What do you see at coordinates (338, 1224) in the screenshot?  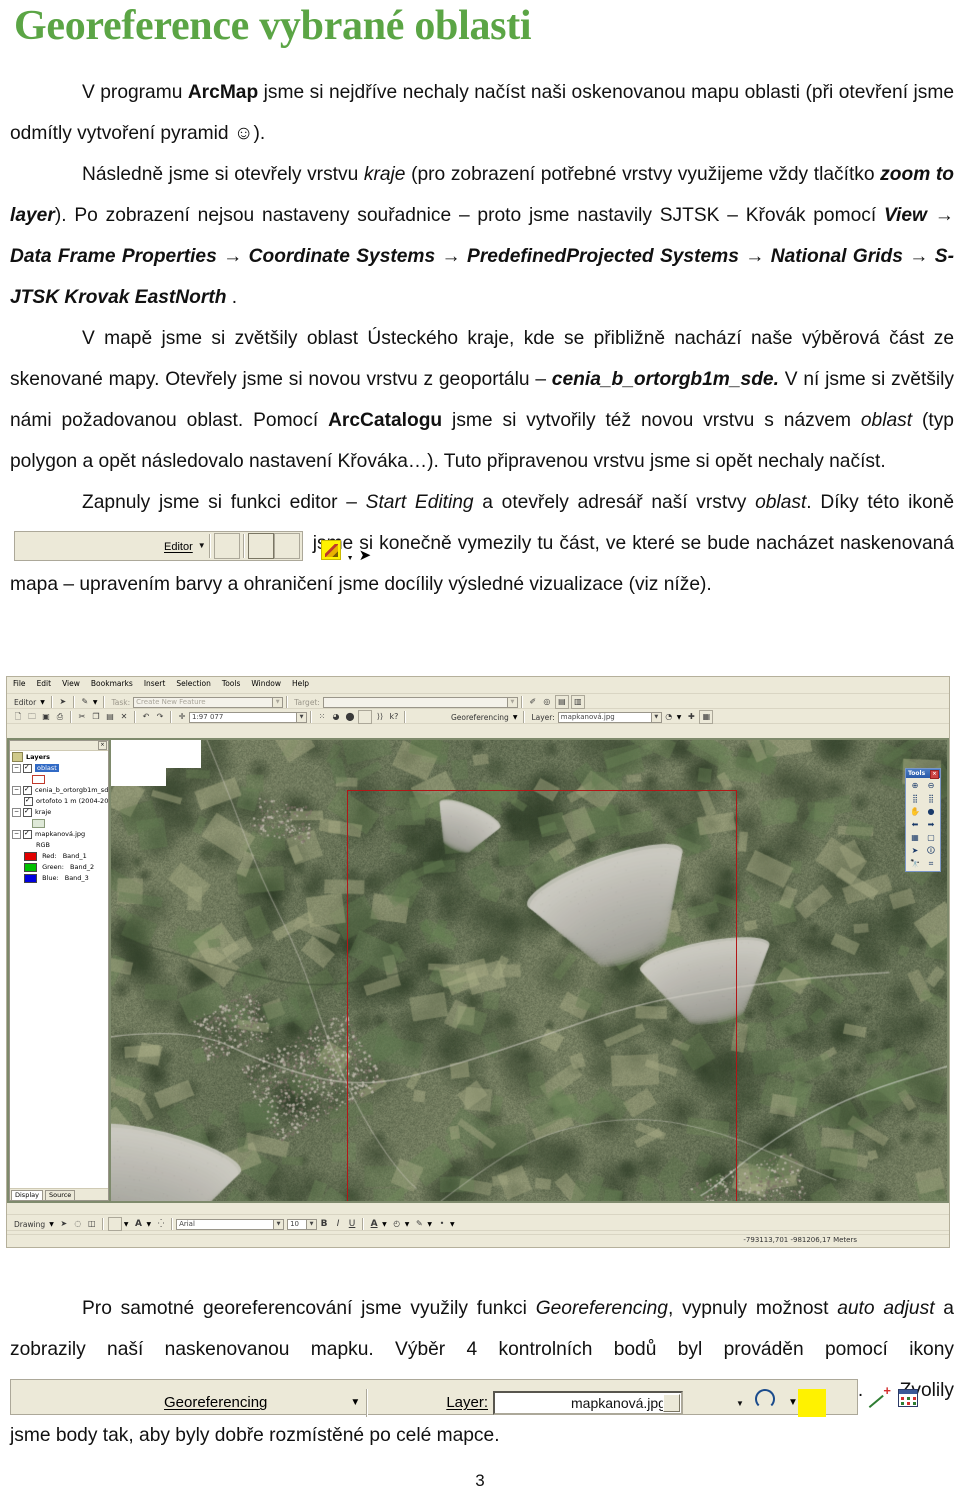 I see `italic-button: I` at bounding box center [338, 1224].